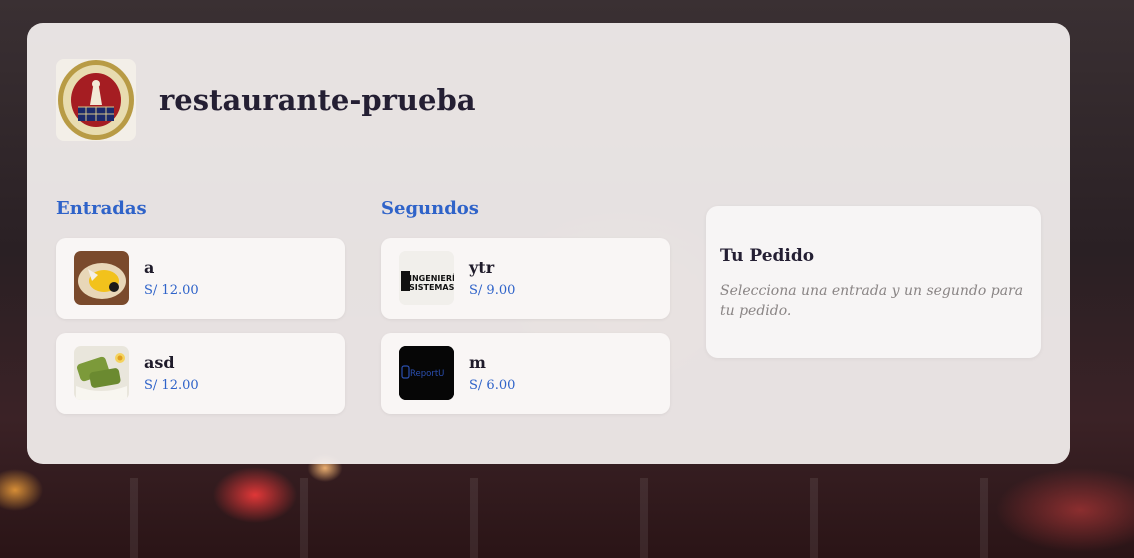  What do you see at coordinates (431, 277) in the screenshot?
I see `logo-text-1: INGENIERÍA` at bounding box center [431, 277].